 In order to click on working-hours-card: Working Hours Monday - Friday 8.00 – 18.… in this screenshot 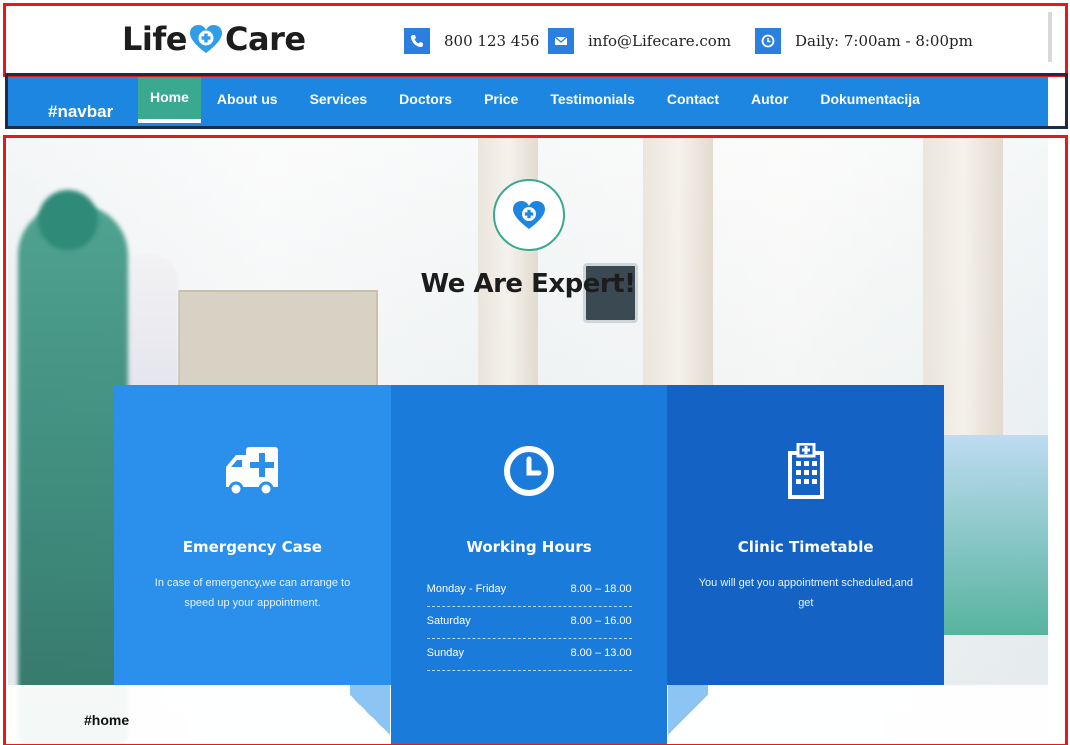, I will do `click(529, 565)`.